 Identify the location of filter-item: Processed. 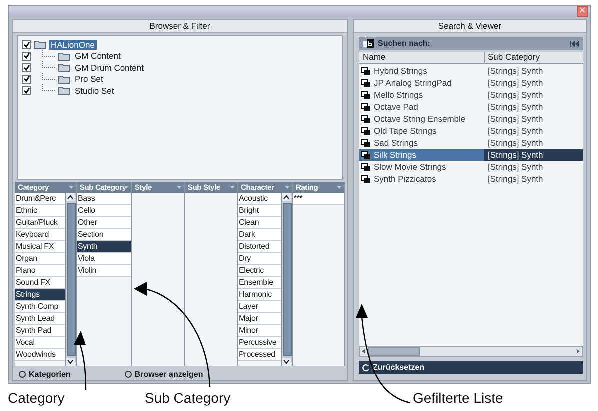
(259, 355).